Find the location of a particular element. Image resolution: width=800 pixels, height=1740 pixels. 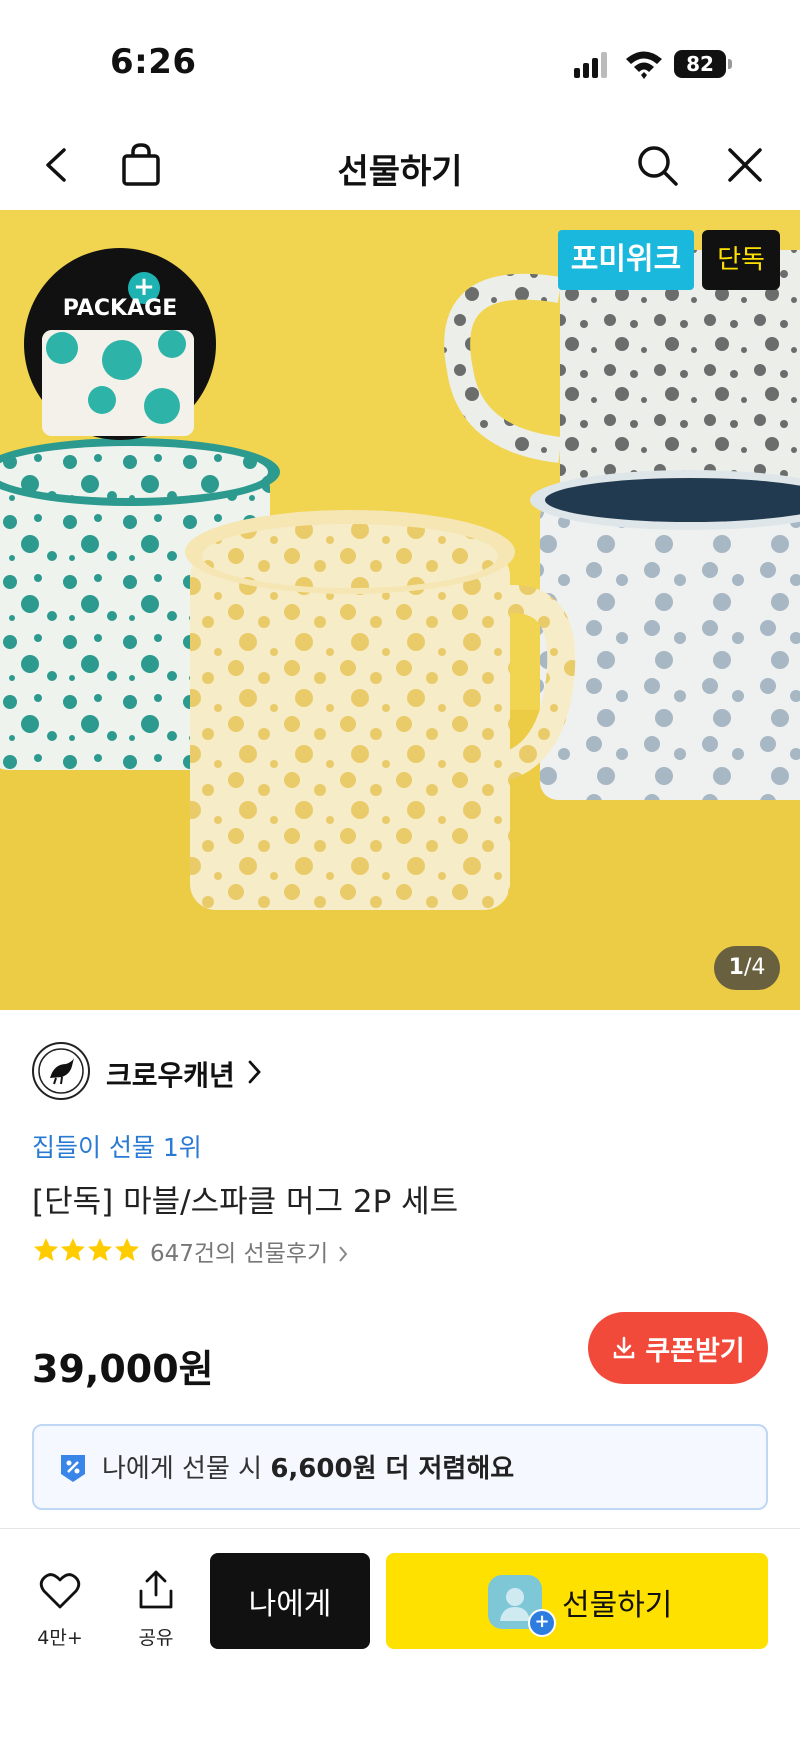

share-button: 공유 is located at coordinates (156, 1604).